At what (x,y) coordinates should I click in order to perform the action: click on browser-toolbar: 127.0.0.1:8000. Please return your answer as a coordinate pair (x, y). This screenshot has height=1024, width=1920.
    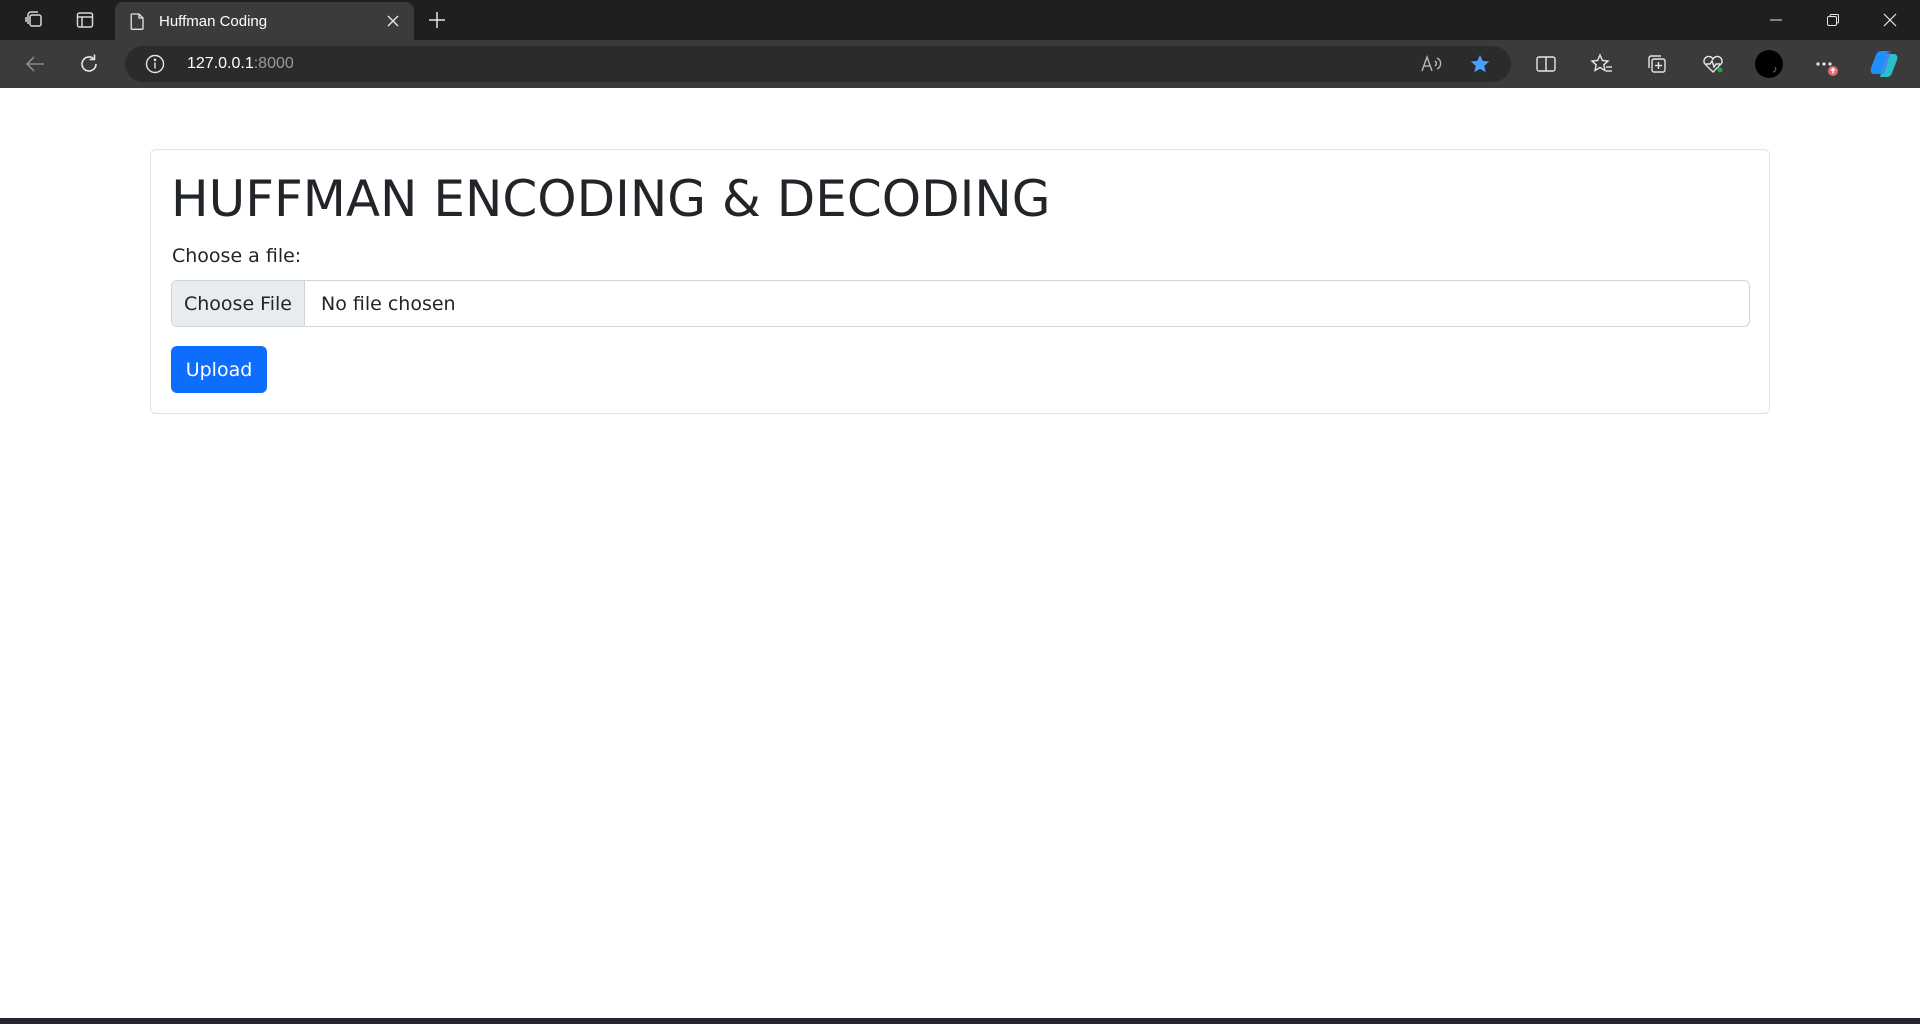
    Looking at the image, I should click on (960, 64).